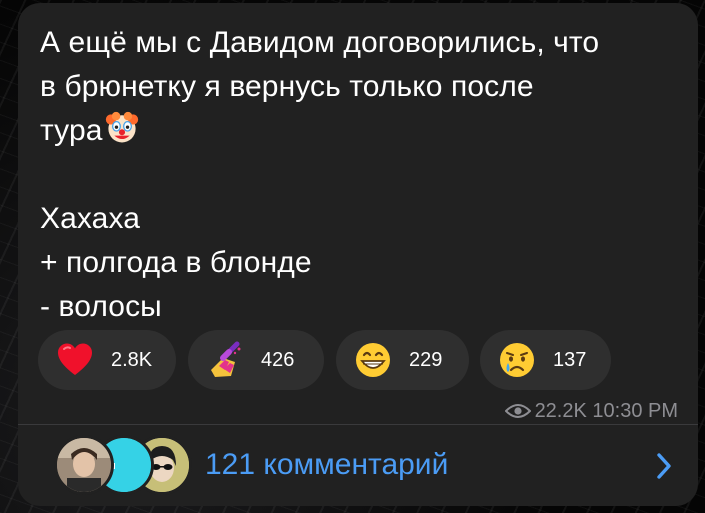 Image resolution: width=705 pixels, height=513 pixels. I want to click on red-heart-emoji-icon, so click(75, 359).